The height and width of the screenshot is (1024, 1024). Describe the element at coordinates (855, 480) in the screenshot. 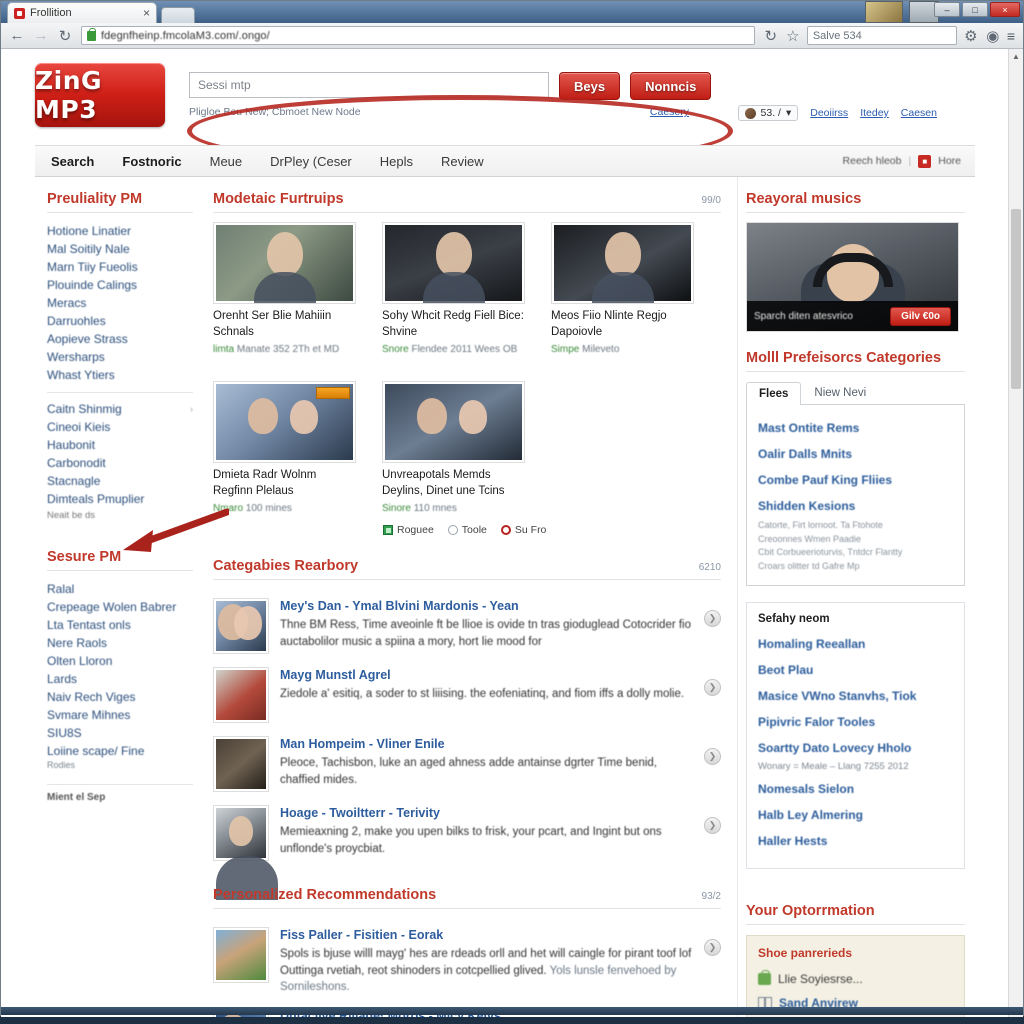

I see `panel-link: Combe Pauf King Fliies` at that location.